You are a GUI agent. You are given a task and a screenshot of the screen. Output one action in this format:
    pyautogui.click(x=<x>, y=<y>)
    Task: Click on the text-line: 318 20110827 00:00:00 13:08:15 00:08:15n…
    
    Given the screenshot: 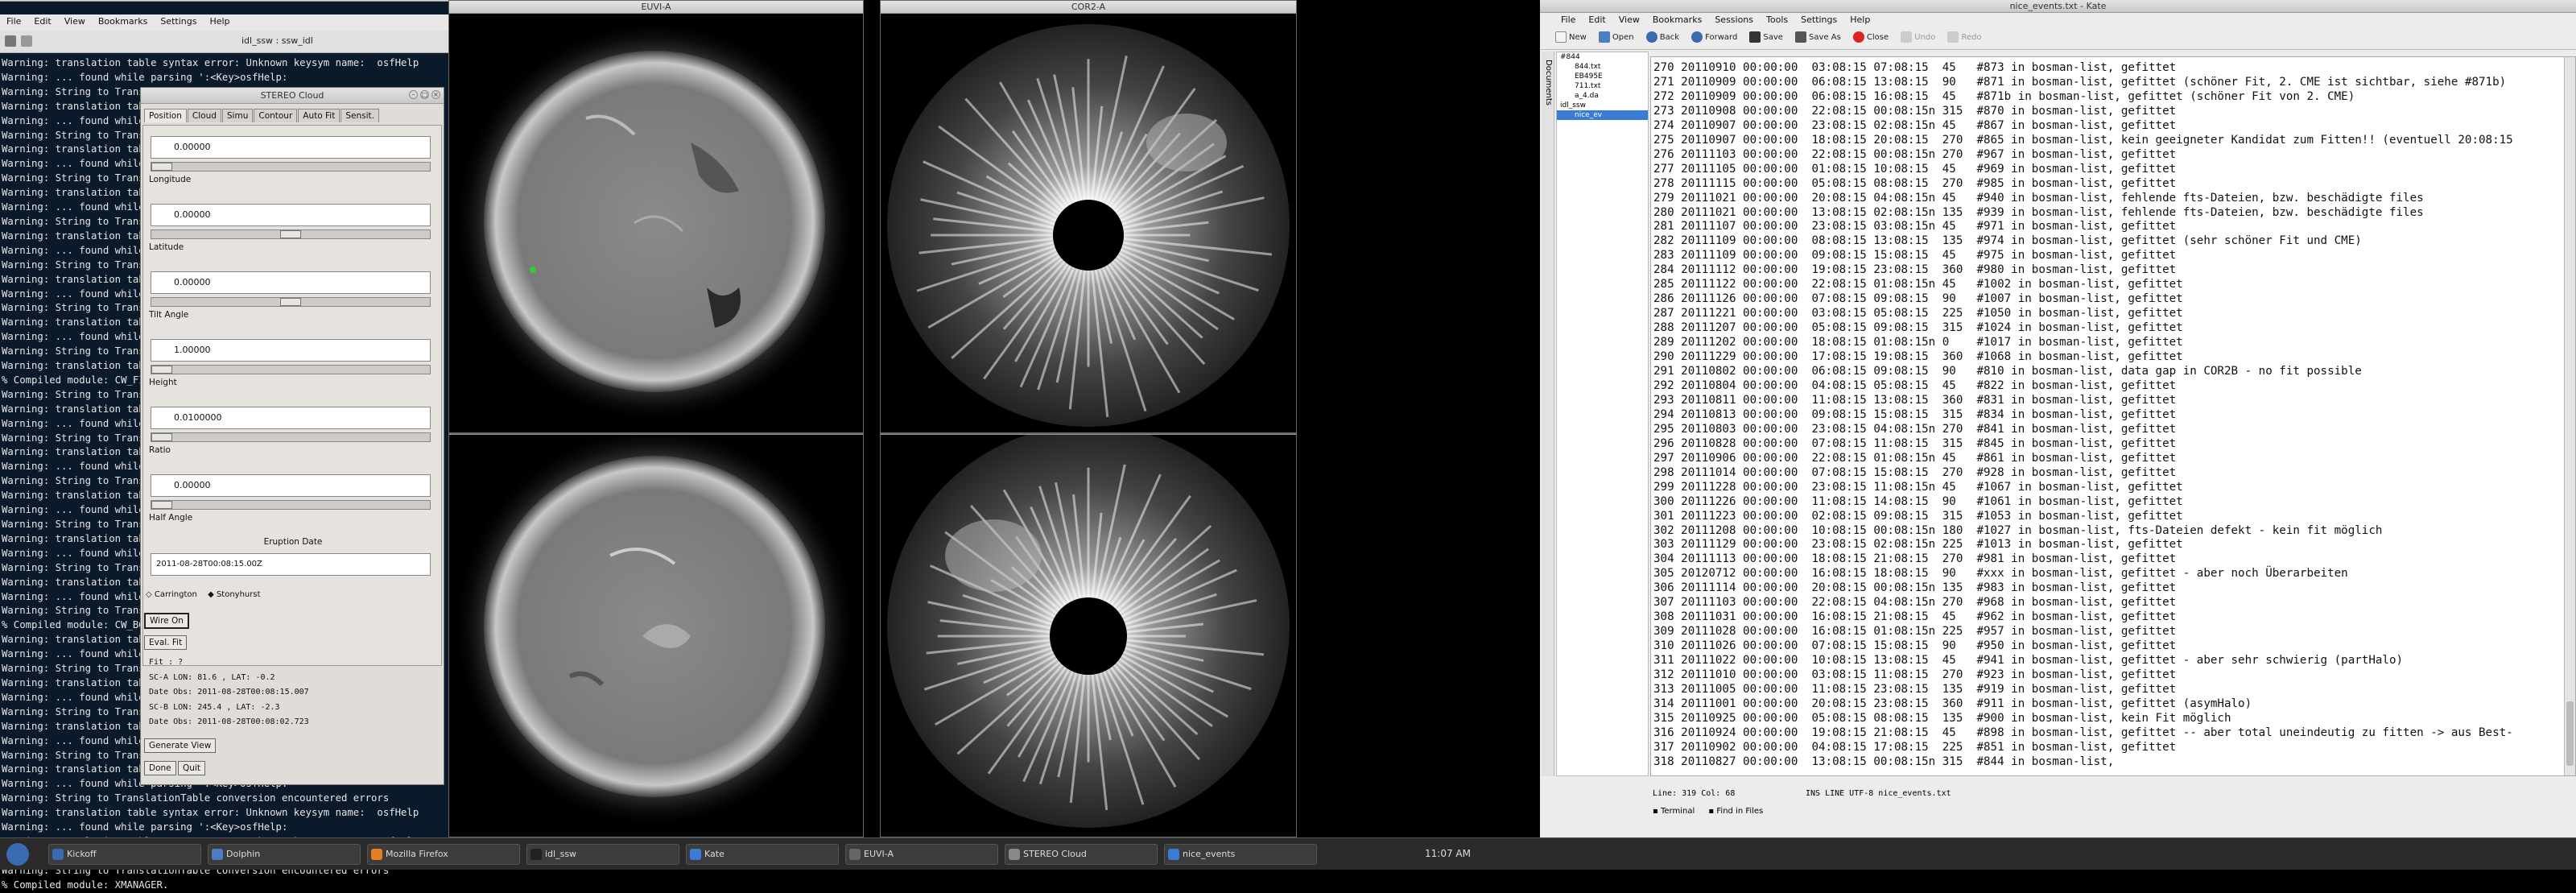 What is the action you would take?
    pyautogui.click(x=1884, y=761)
    